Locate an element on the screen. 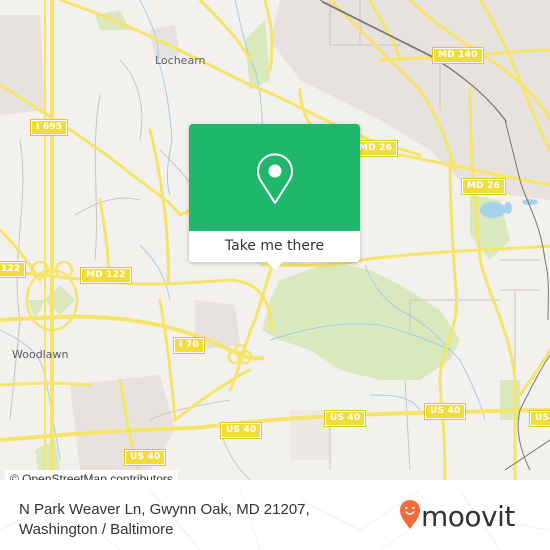 The image size is (550, 550). road-shield-i695: I 695 is located at coordinates (49, 127).